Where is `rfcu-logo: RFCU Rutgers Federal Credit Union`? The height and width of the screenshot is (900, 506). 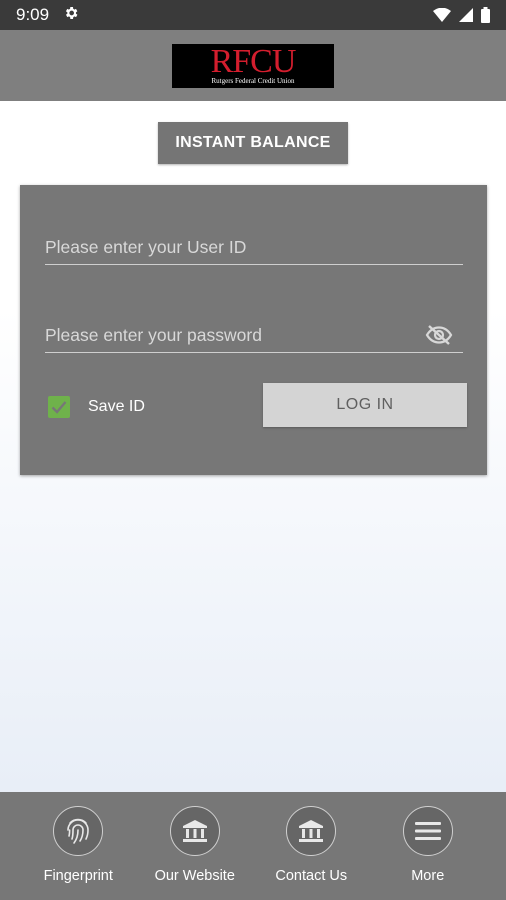
rfcu-logo: RFCU Rutgers Federal Credit Union is located at coordinates (253, 66).